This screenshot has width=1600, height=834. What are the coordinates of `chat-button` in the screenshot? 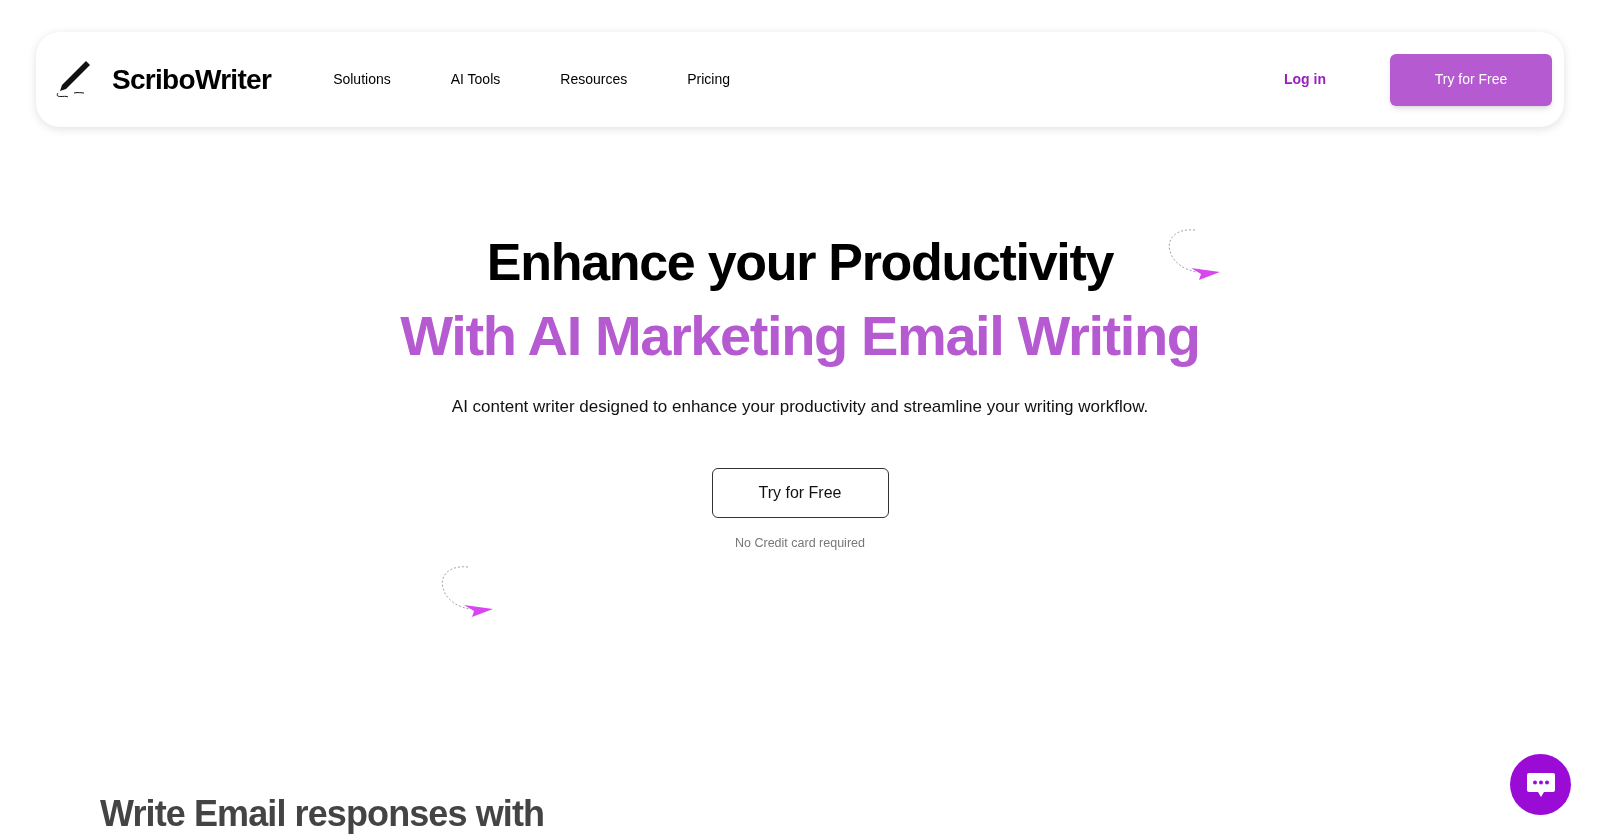 It's located at (1540, 784).